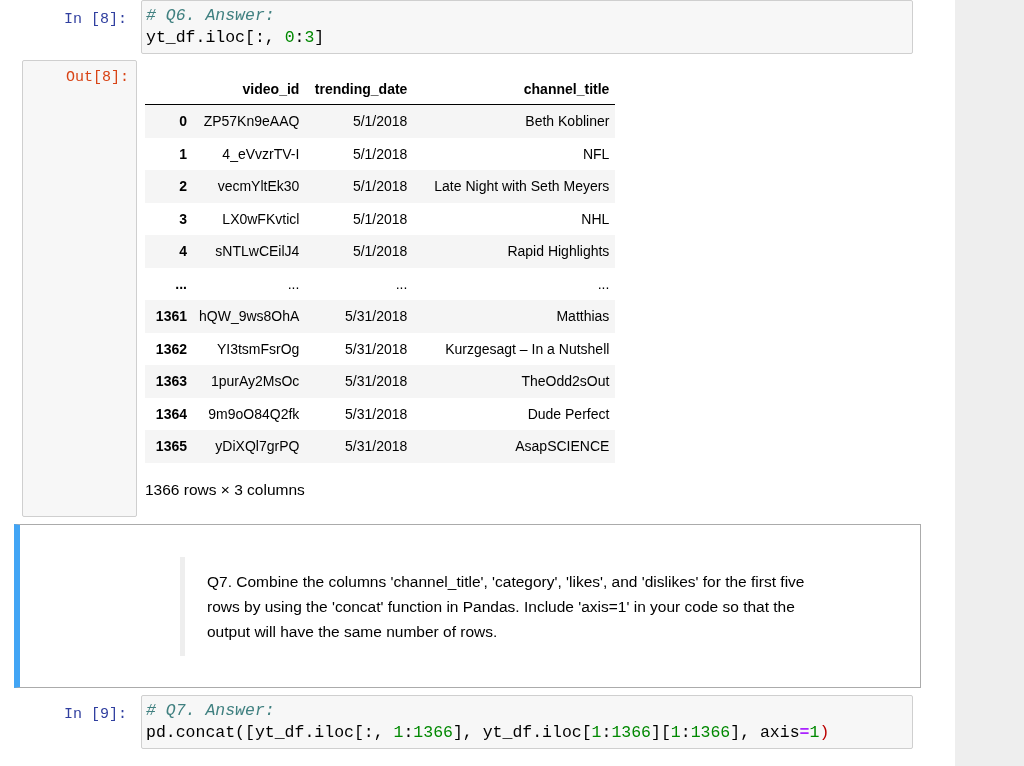 The image size is (1024, 766). I want to click on row-index: 4, so click(169, 251).